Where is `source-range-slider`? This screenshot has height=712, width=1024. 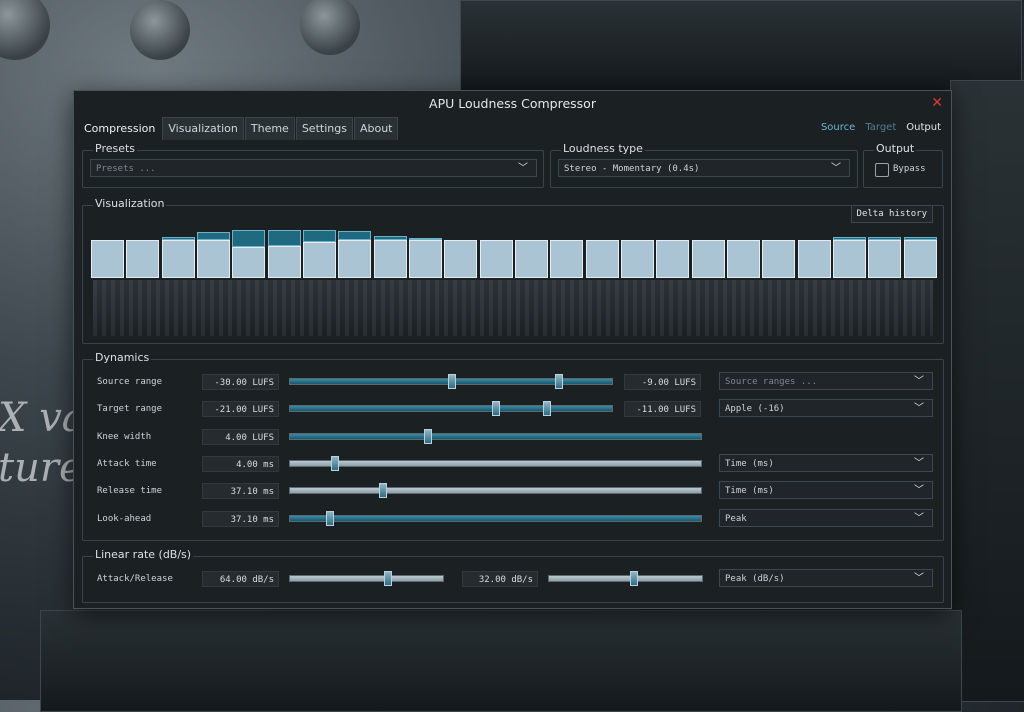 source-range-slider is located at coordinates (451, 381).